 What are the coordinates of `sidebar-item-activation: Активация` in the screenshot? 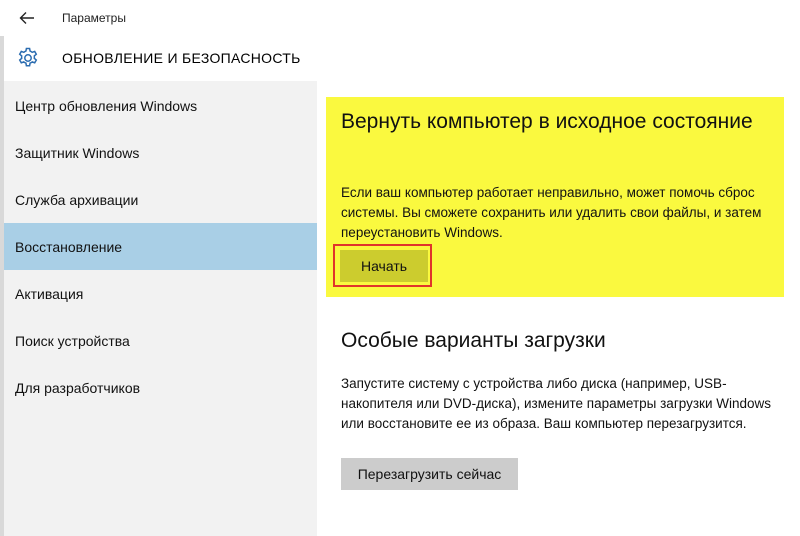 It's located at (160, 293).